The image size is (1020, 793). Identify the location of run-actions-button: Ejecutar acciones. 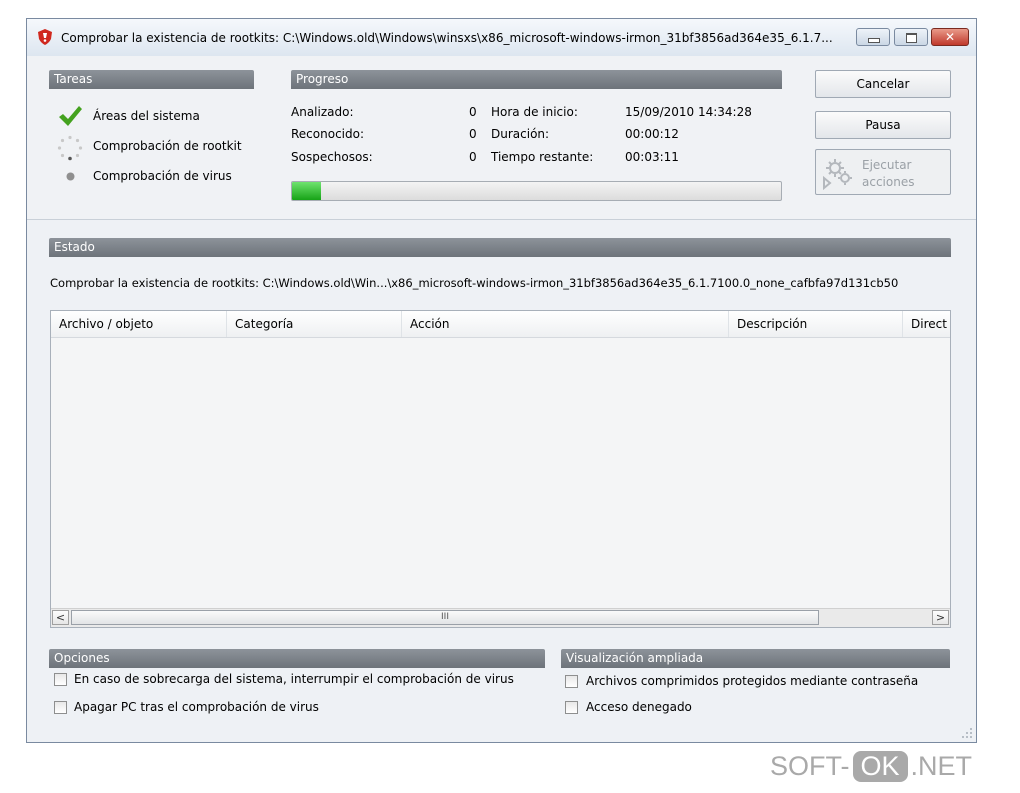
(883, 172).